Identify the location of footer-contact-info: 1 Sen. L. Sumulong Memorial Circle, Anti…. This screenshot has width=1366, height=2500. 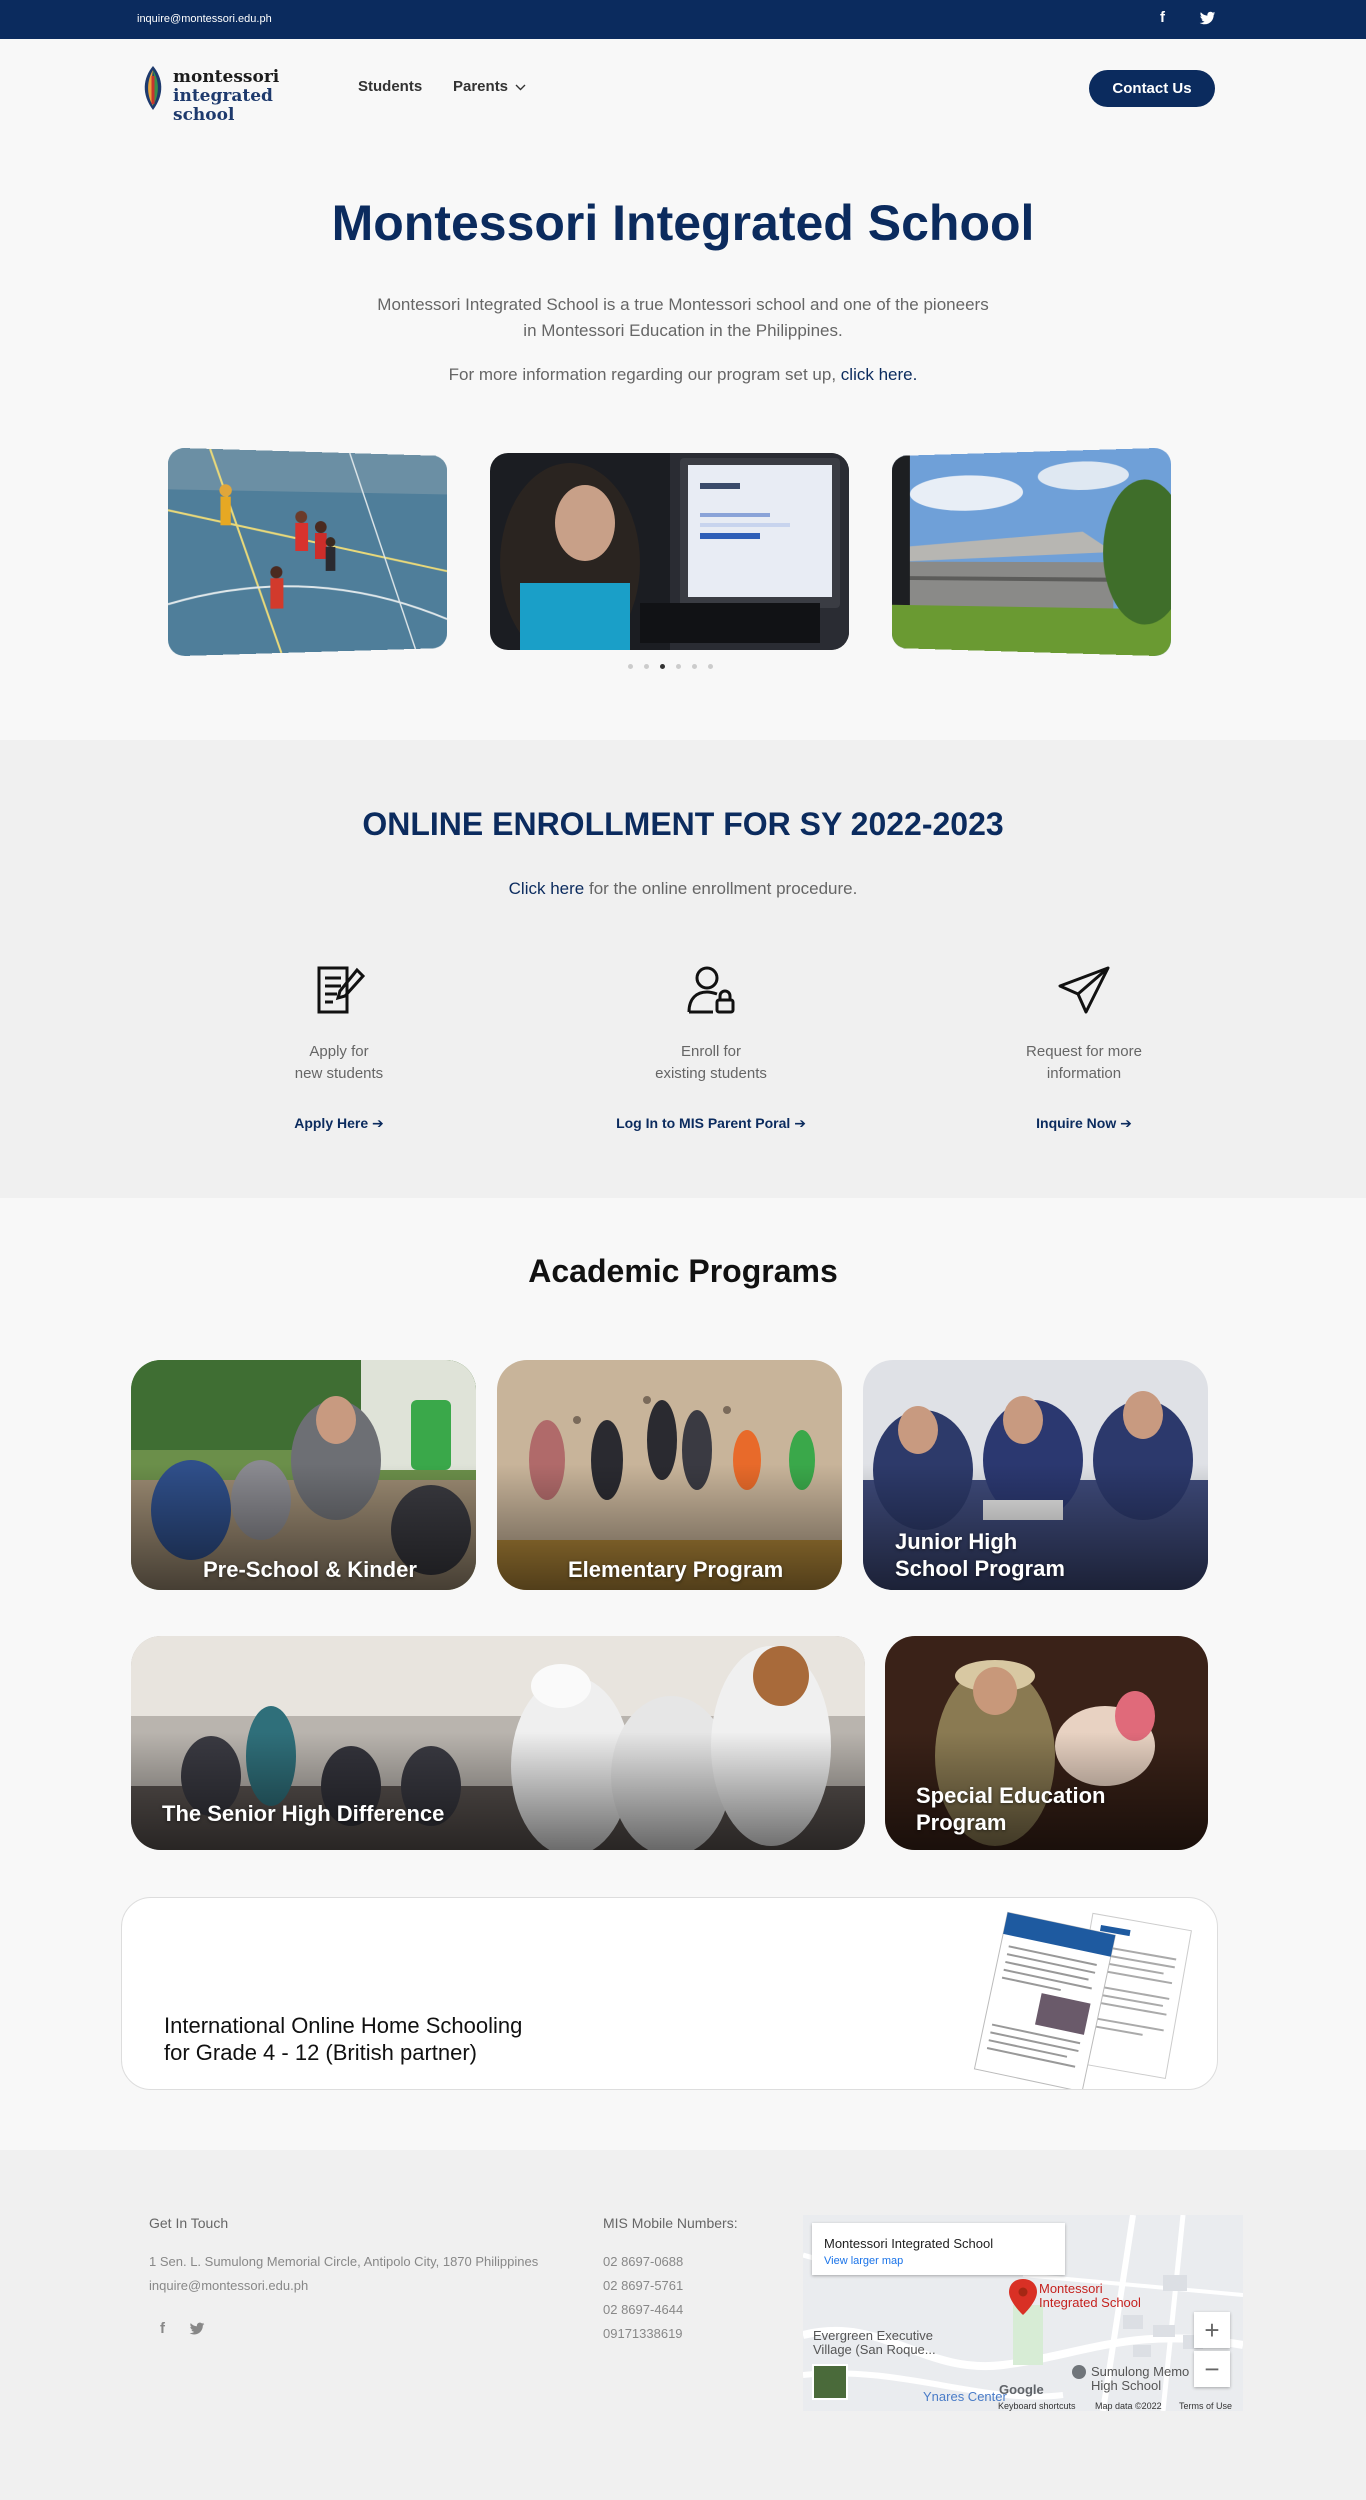
(343, 2274).